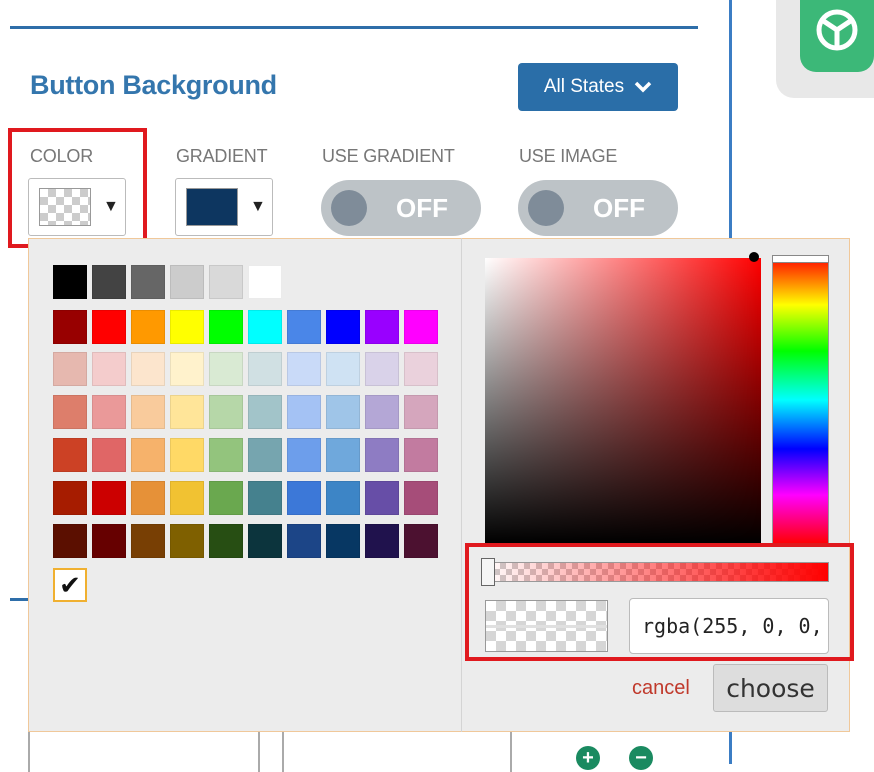  Describe the element at coordinates (800, 259) in the screenshot. I see `hue-slider-handle` at that location.